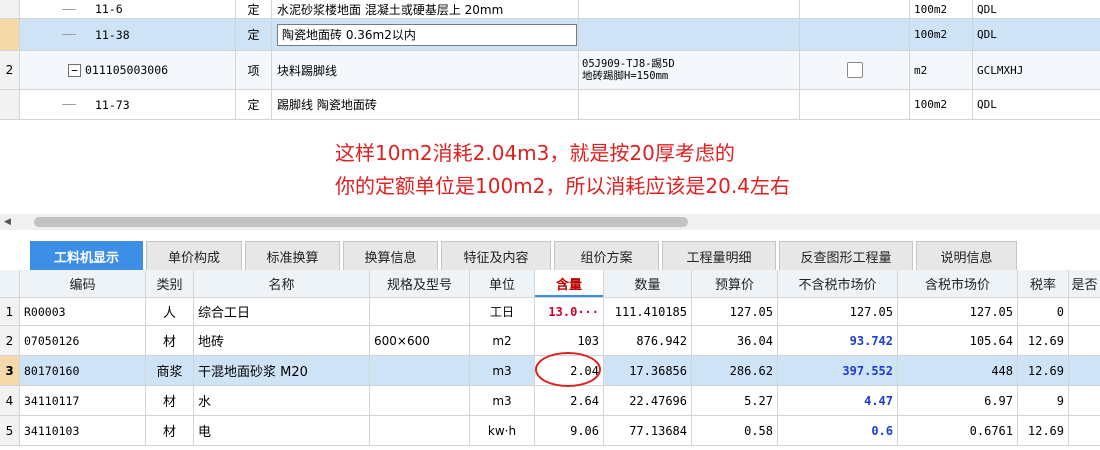 This screenshot has height=450, width=1100. What do you see at coordinates (502, 400) in the screenshot?
I see `row-unit: m3` at bounding box center [502, 400].